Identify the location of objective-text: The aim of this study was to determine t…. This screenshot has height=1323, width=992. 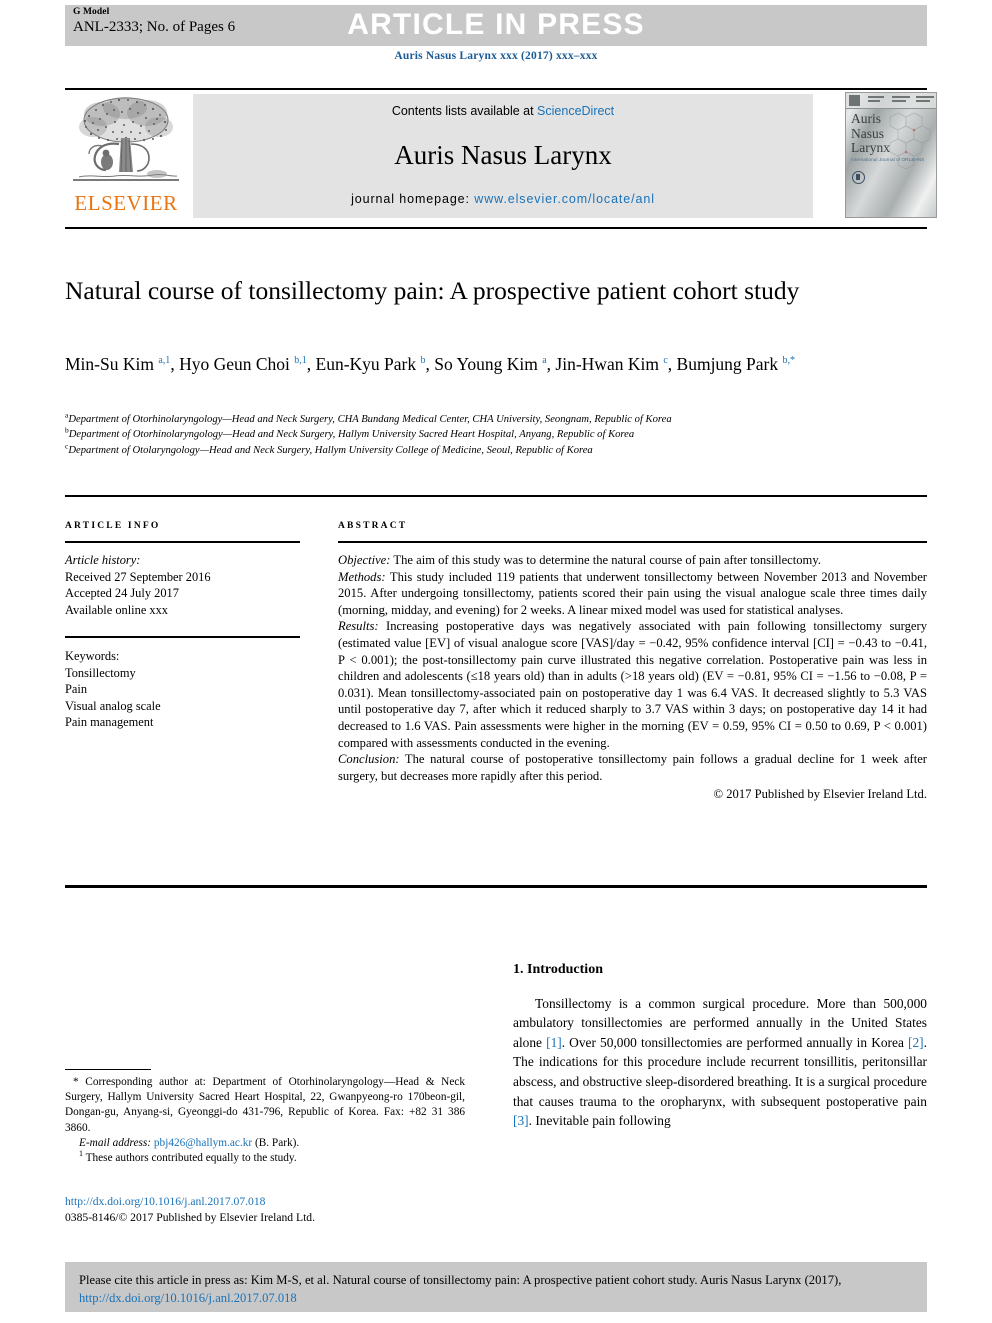
(605, 560).